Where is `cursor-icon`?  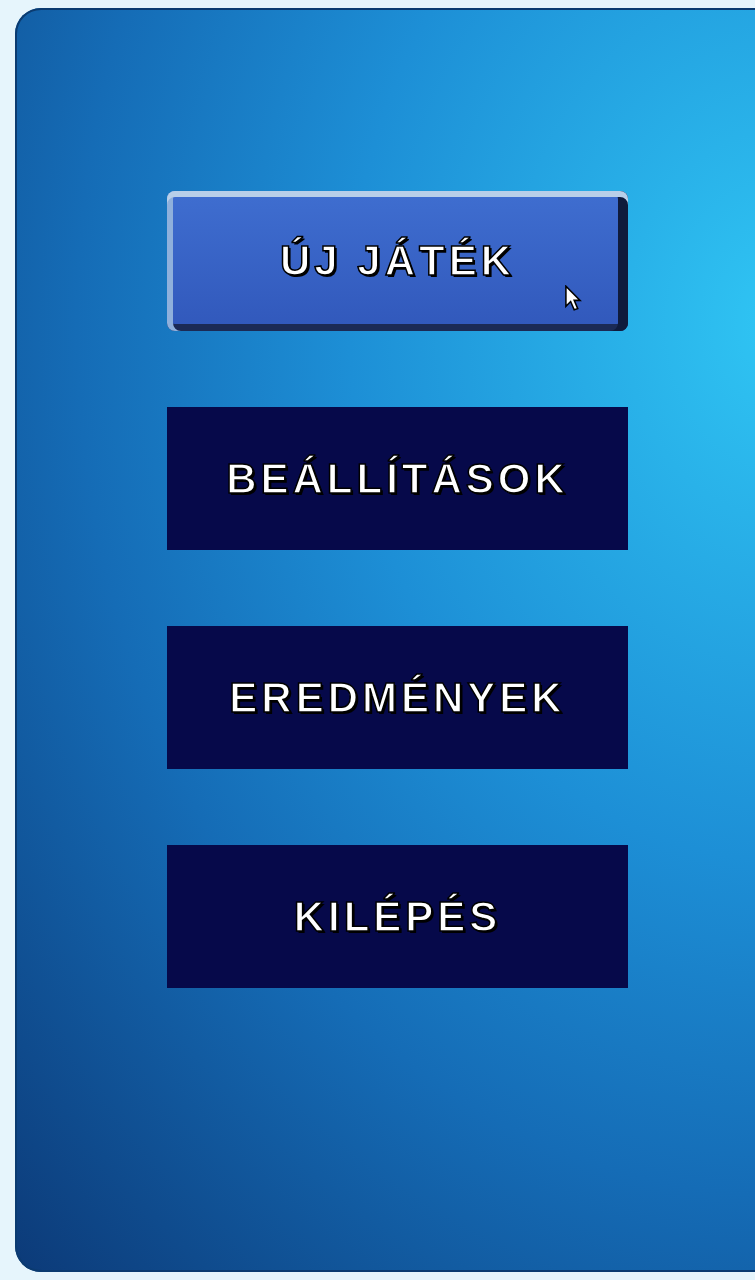 cursor-icon is located at coordinates (573, 298).